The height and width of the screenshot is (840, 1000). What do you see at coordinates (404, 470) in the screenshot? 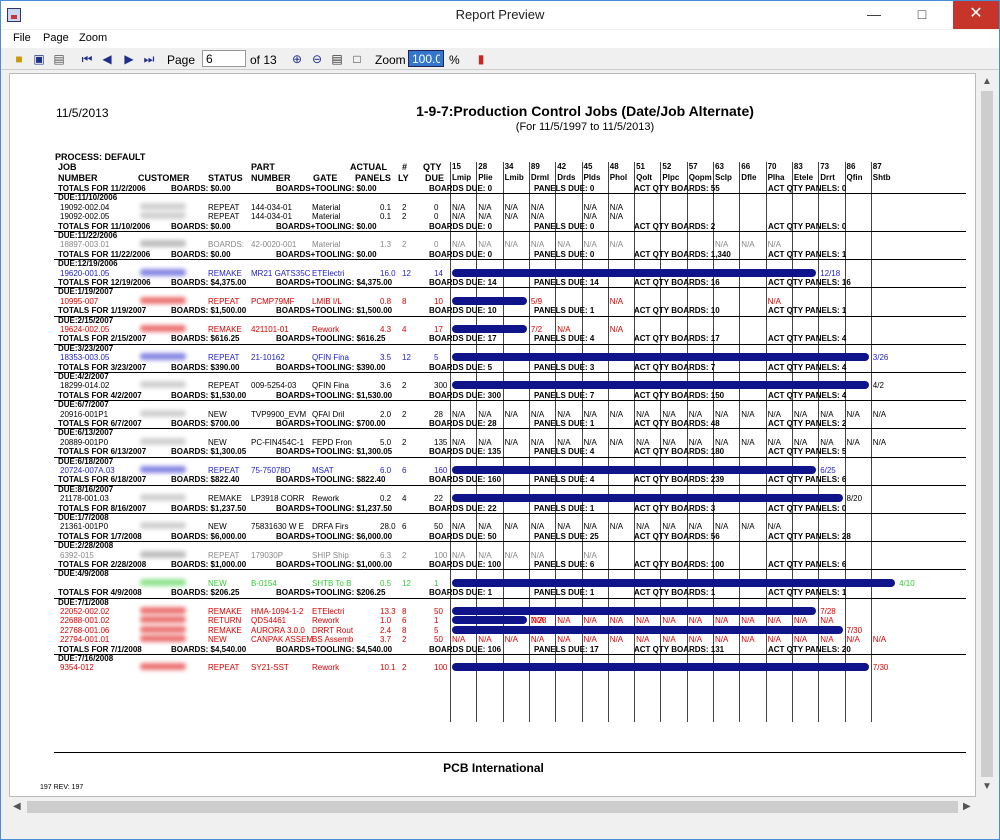
I see `cell-ly: 6` at bounding box center [404, 470].